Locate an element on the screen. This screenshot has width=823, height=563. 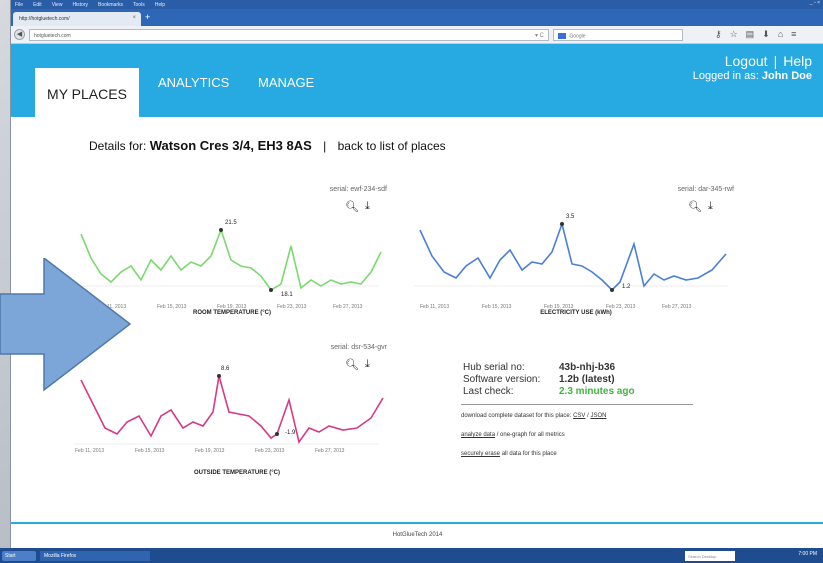
details-prefix: Details for: is located at coordinates (118, 146).